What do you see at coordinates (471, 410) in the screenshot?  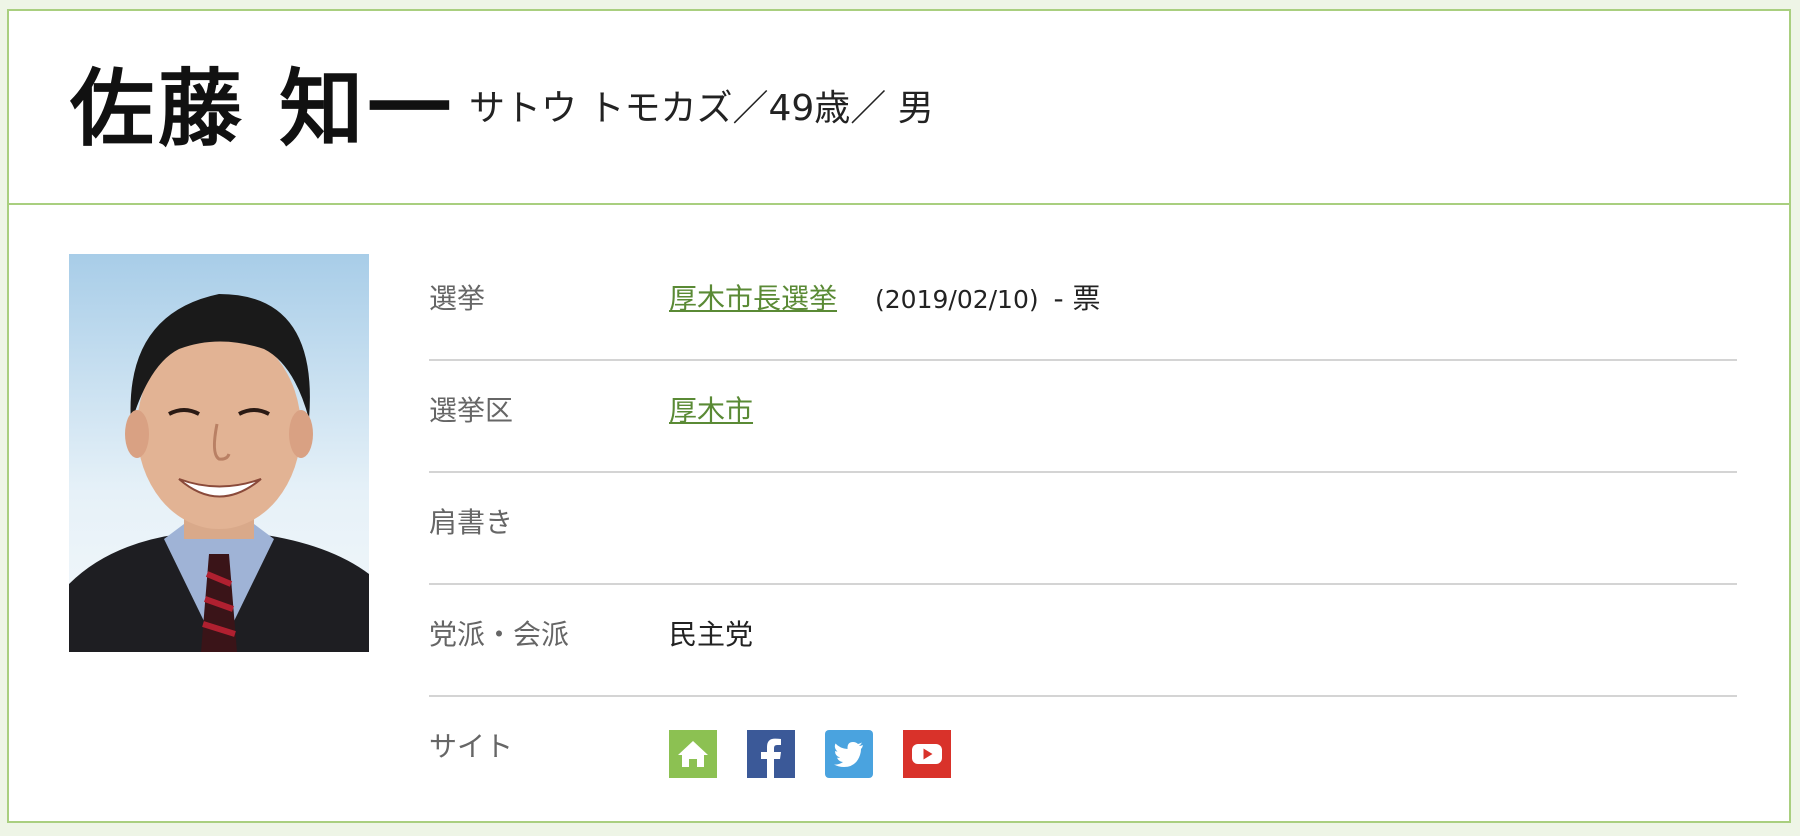 I see `district-label: 選挙区` at bounding box center [471, 410].